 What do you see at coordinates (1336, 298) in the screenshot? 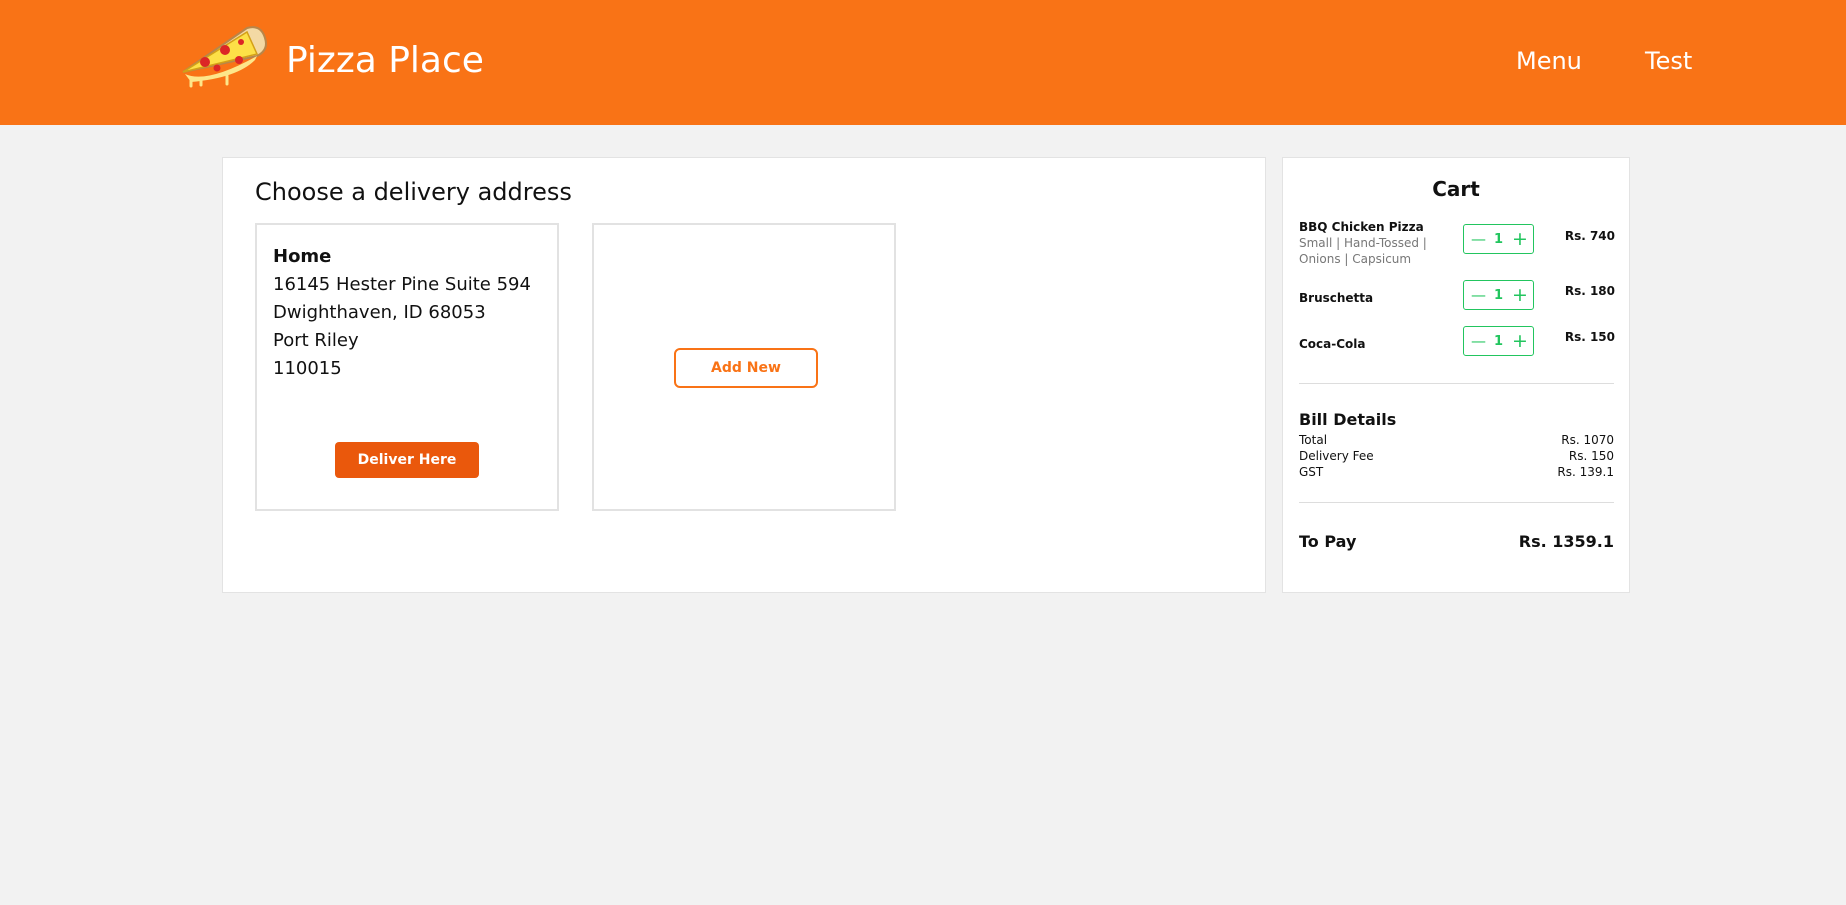
I see `cart-item-name: Bruschetta` at bounding box center [1336, 298].